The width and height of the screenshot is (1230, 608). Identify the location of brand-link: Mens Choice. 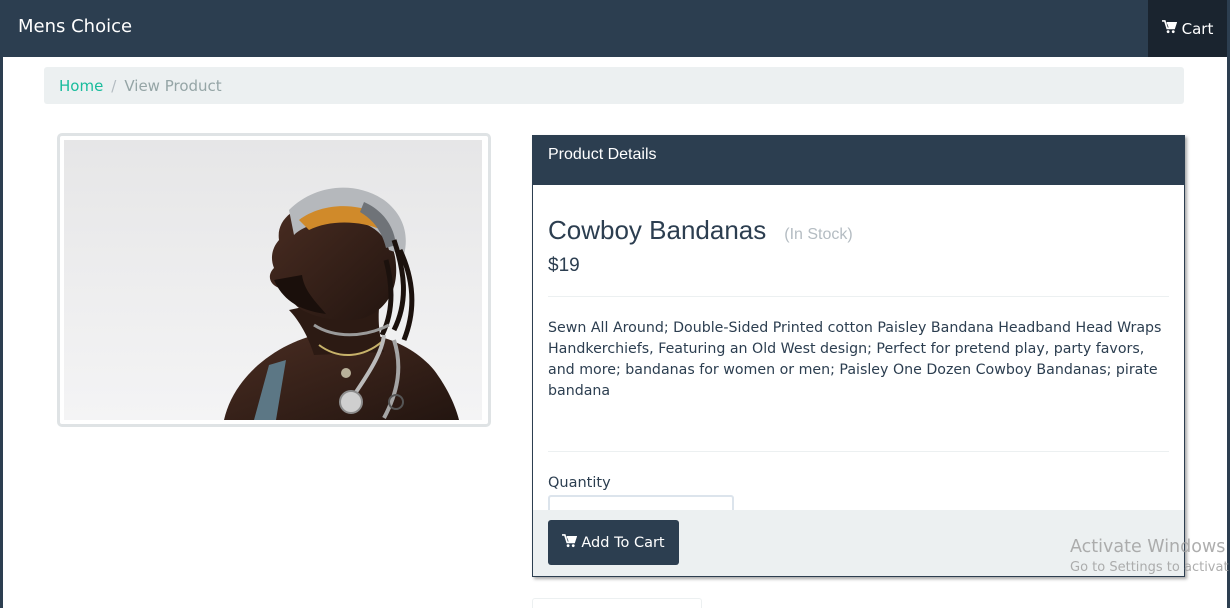
(75, 26).